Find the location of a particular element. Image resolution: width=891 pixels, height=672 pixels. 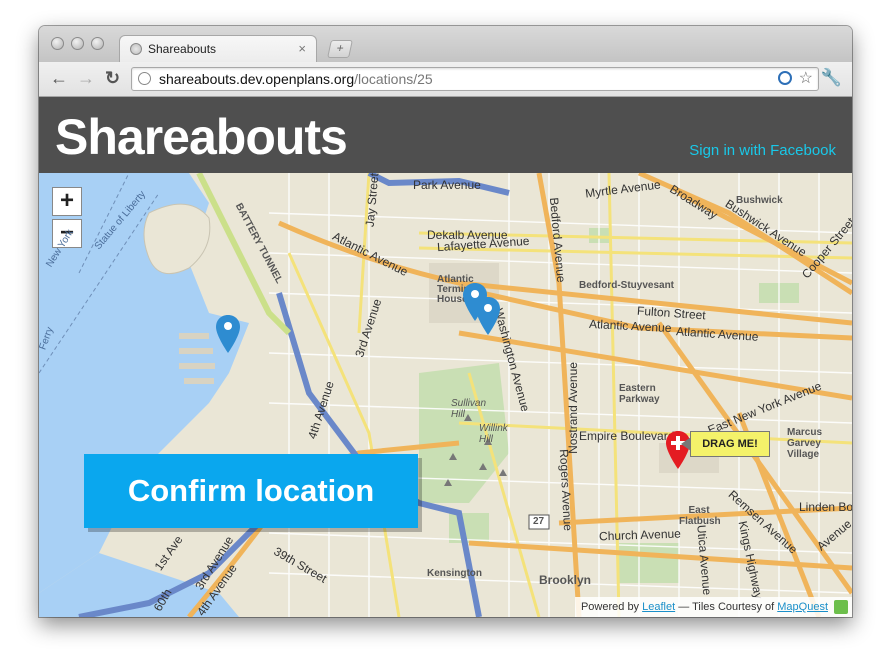

map-label-eastern-parkway: Eastern Parkway is located at coordinates (639, 394).